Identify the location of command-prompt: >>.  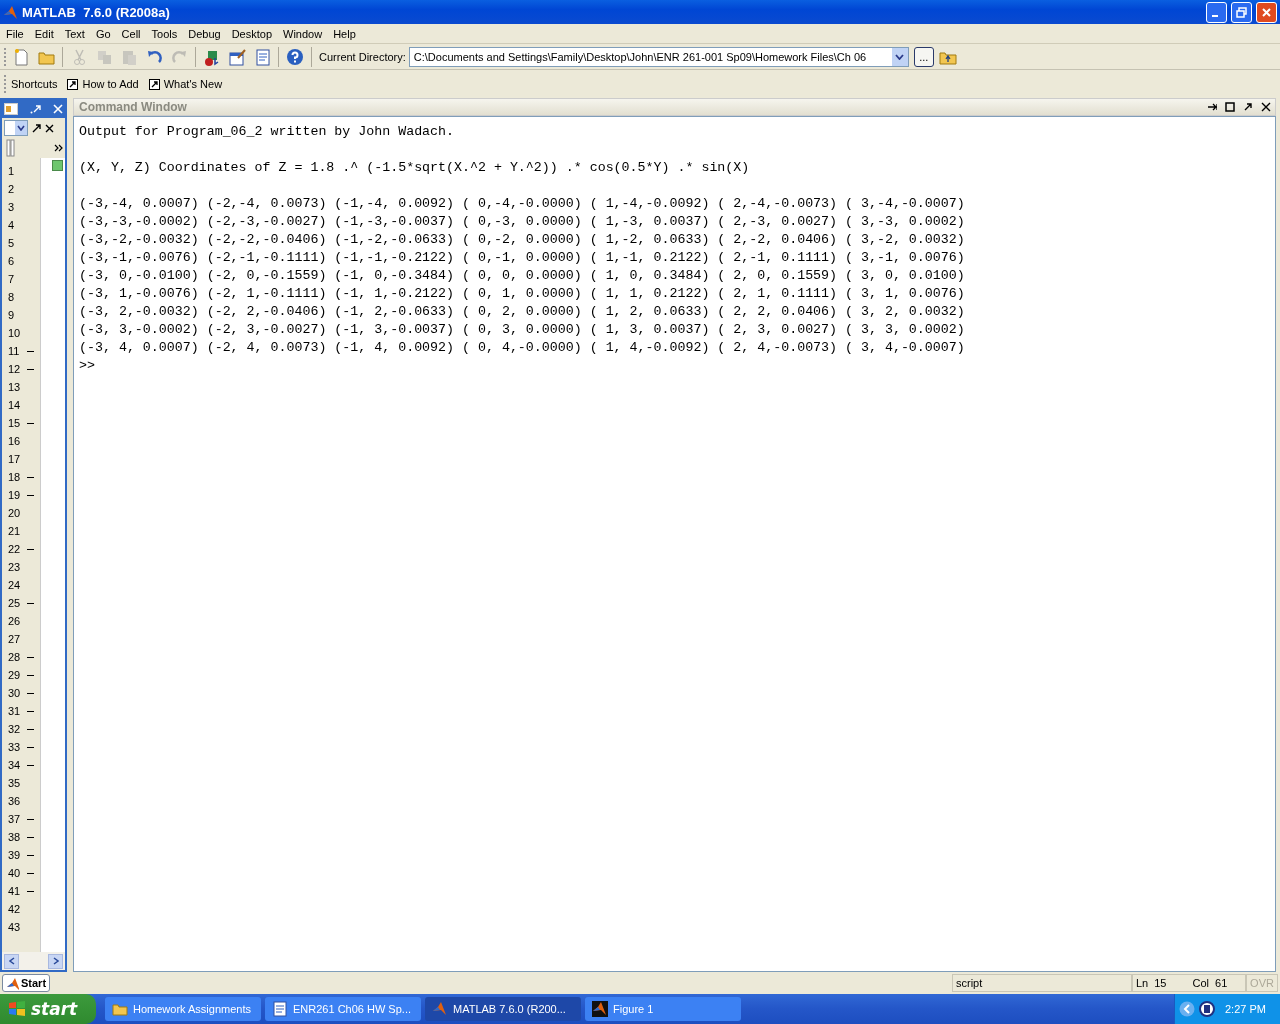
(87, 366).